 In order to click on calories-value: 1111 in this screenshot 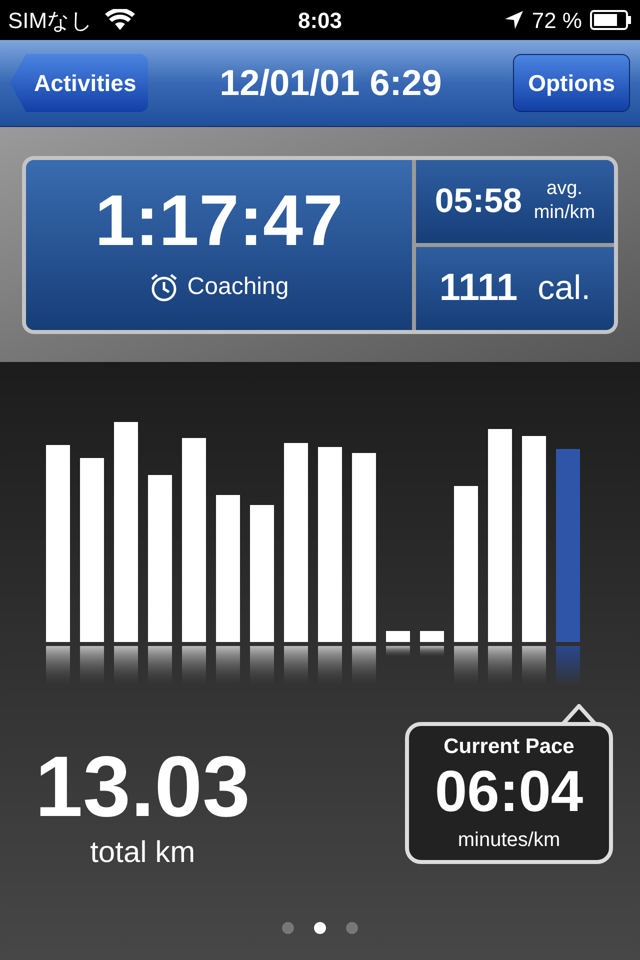, I will do `click(478, 288)`.